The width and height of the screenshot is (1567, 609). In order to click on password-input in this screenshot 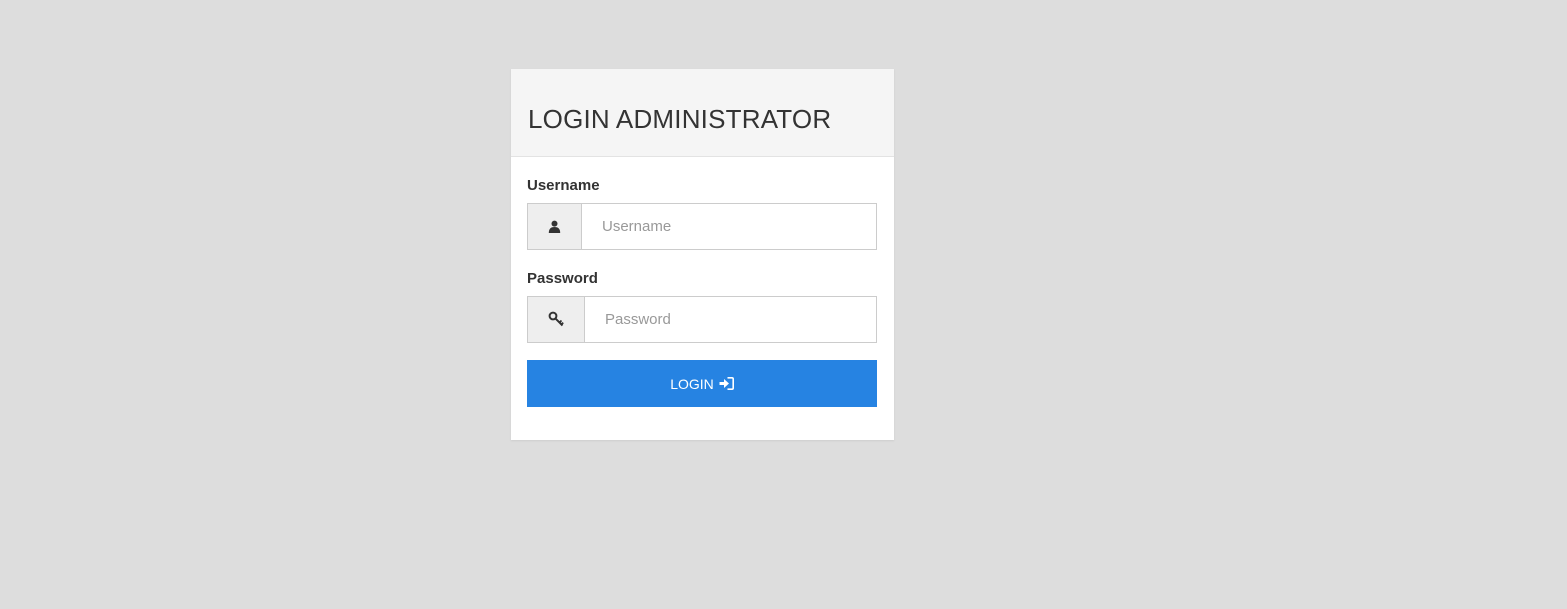, I will do `click(730, 319)`.